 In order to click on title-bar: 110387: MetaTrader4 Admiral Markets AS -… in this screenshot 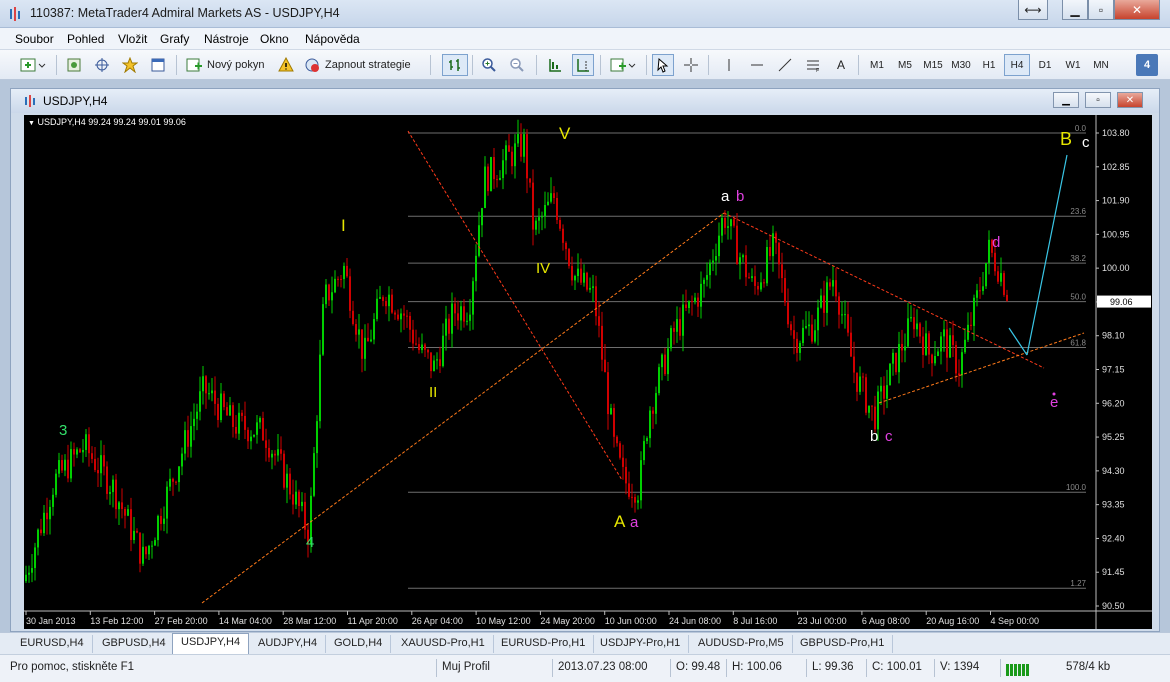, I will do `click(585, 14)`.